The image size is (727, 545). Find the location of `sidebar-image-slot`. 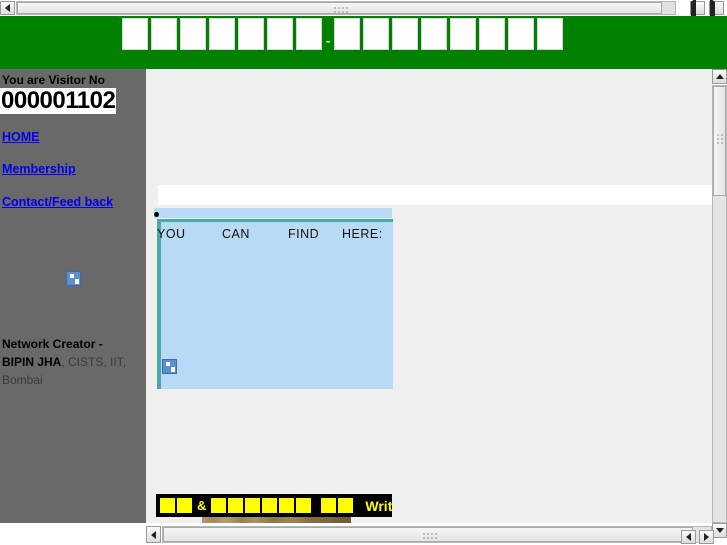

sidebar-image-slot is located at coordinates (73, 281).